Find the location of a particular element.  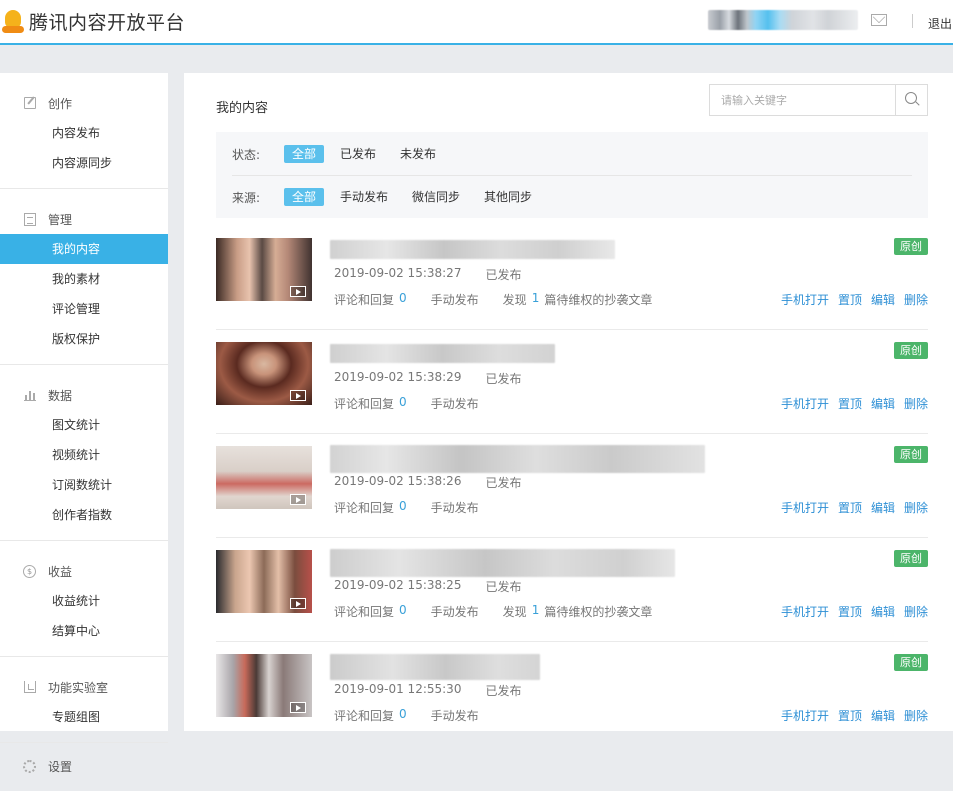

item-meta-stats: 评论和回复 0 手动发布 is located at coordinates (406, 507).